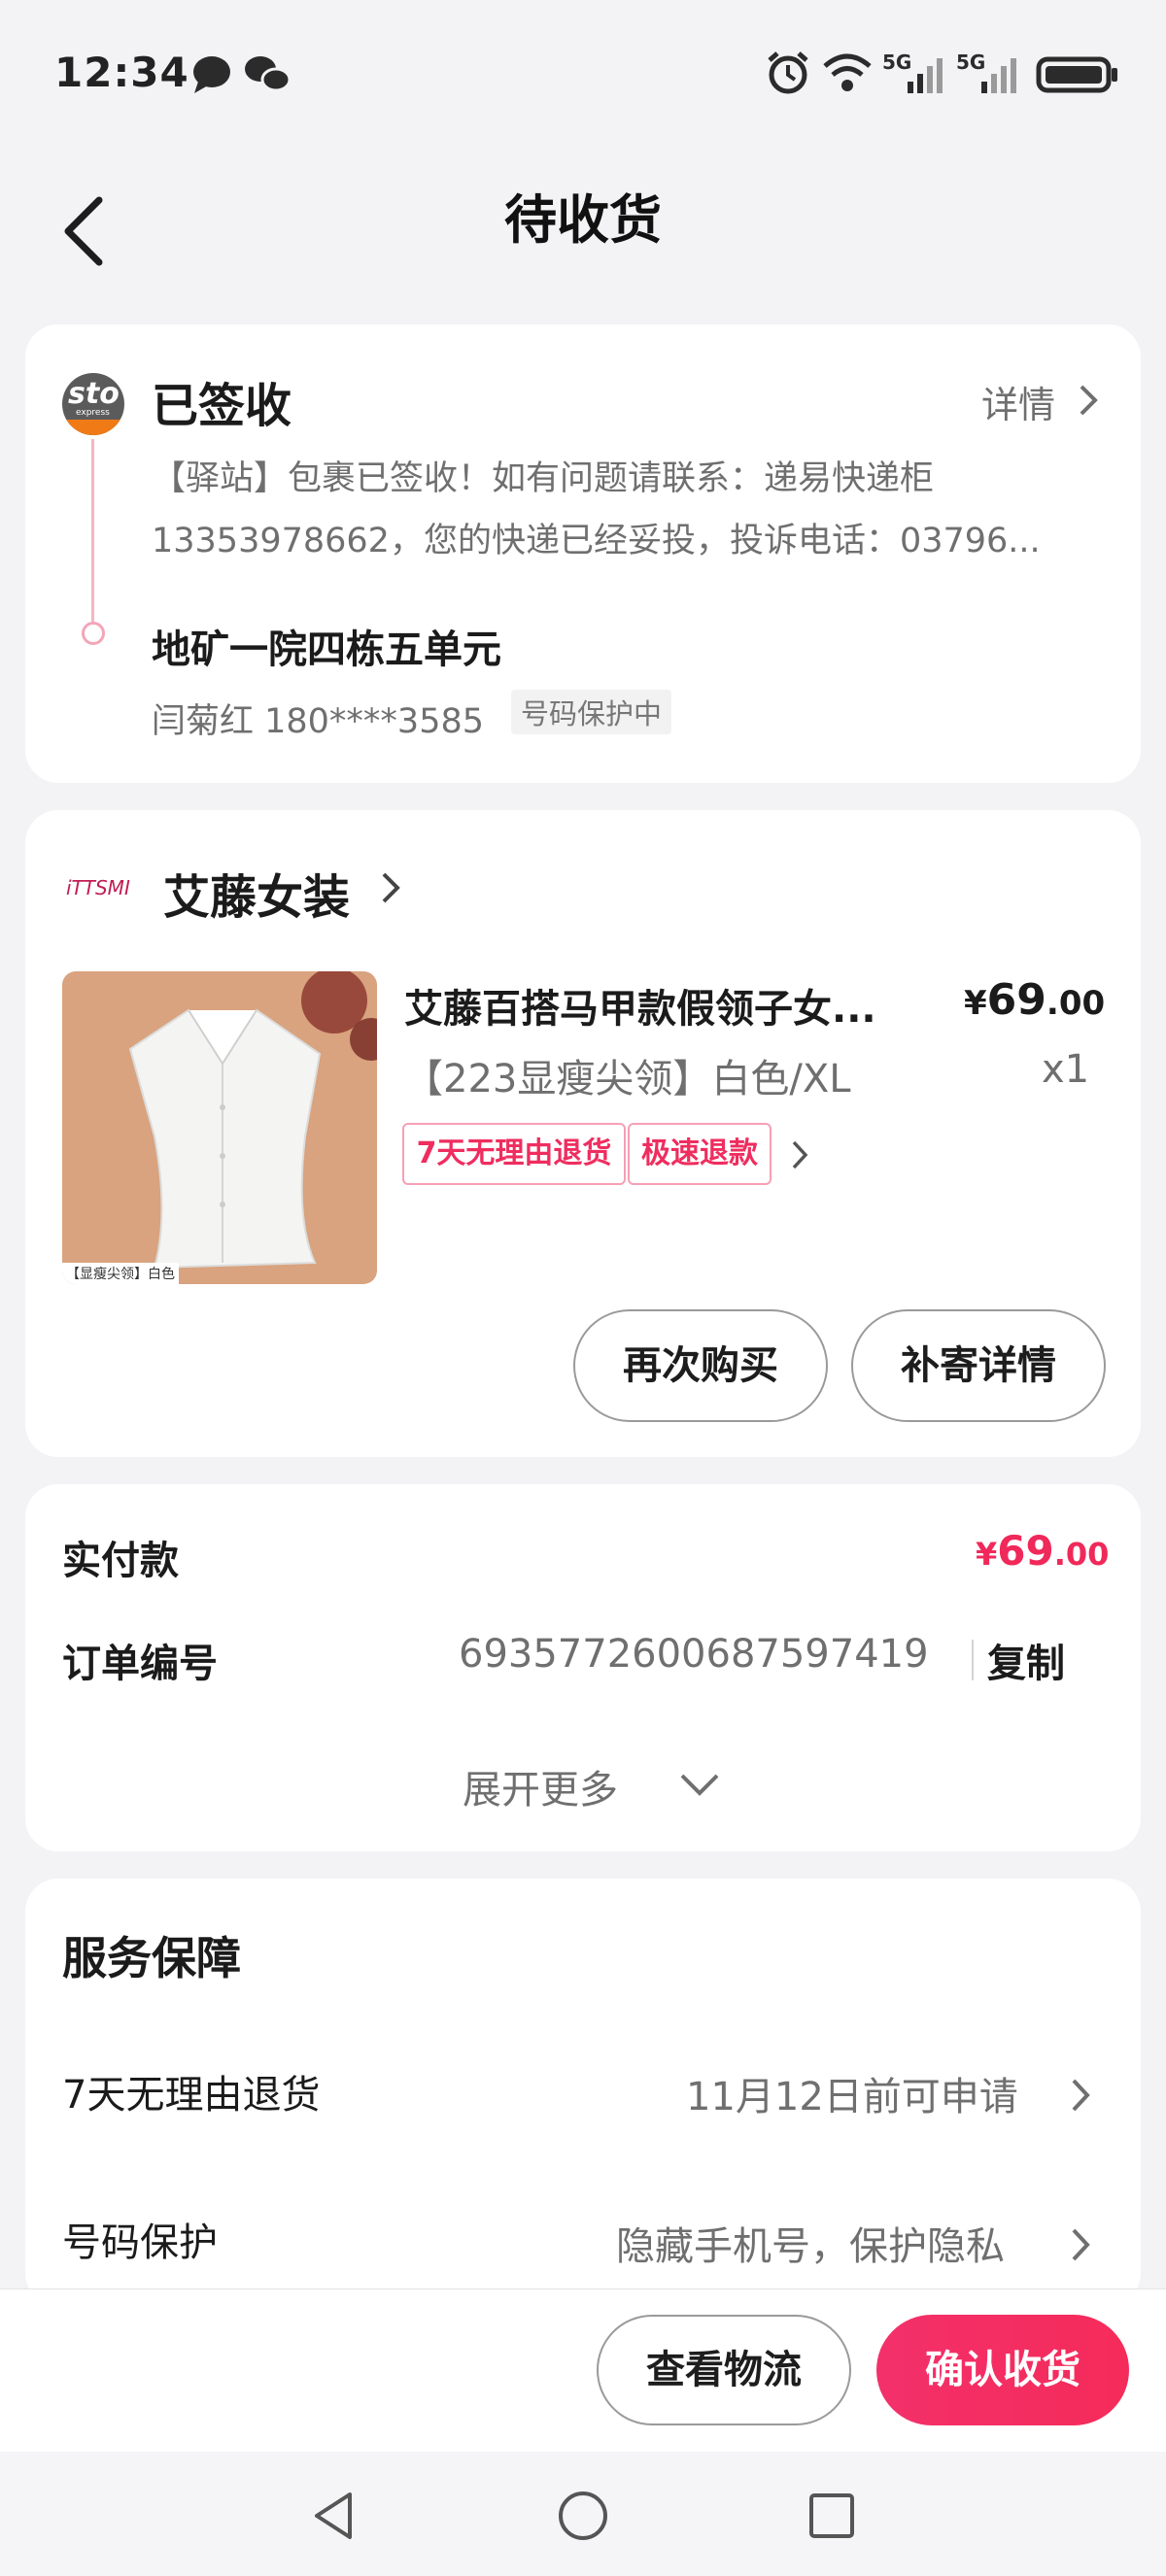  Describe the element at coordinates (1043, 1551) in the screenshot. I see `paid-amount: ¥69.00` at that location.